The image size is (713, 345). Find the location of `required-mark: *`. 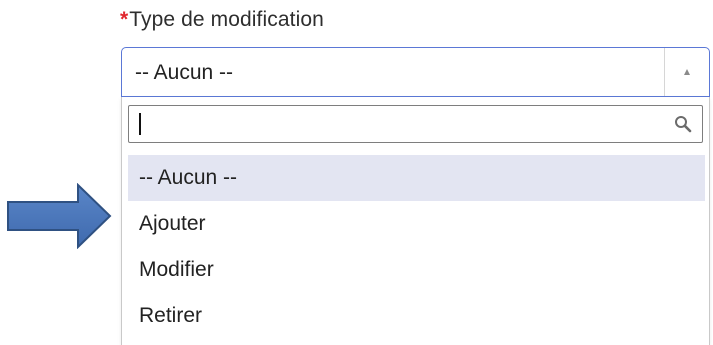

required-mark: * is located at coordinates (124, 19).